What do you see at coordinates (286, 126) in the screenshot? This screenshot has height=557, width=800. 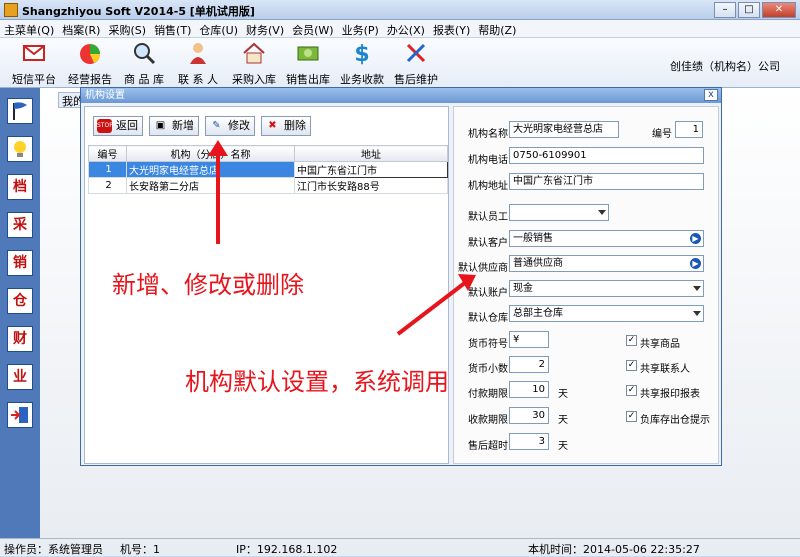 I see `delete-button: ✖ 删除` at bounding box center [286, 126].